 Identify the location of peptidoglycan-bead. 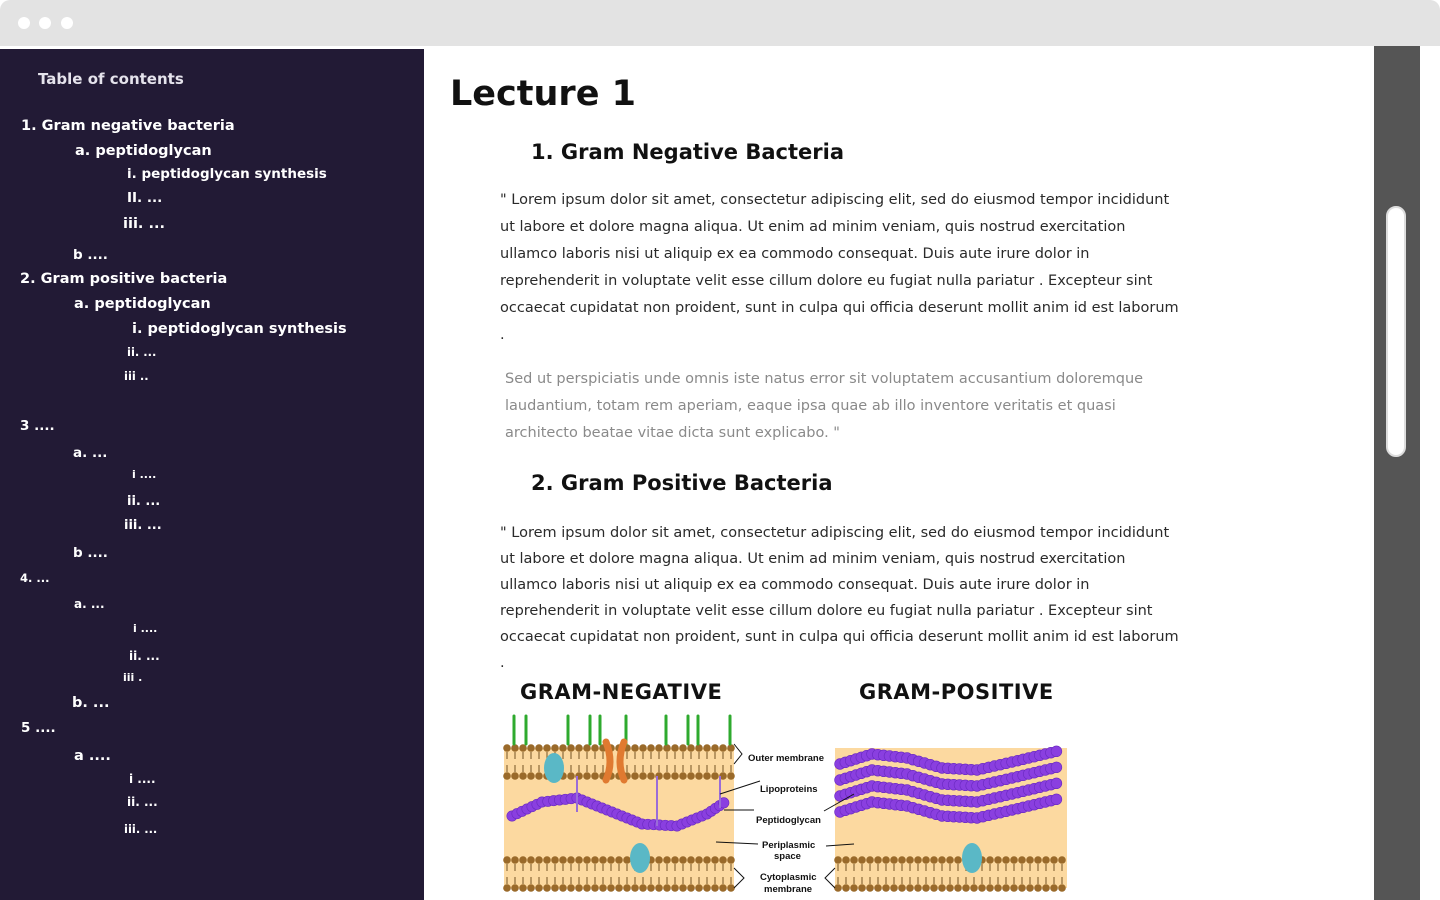
(1056, 799).